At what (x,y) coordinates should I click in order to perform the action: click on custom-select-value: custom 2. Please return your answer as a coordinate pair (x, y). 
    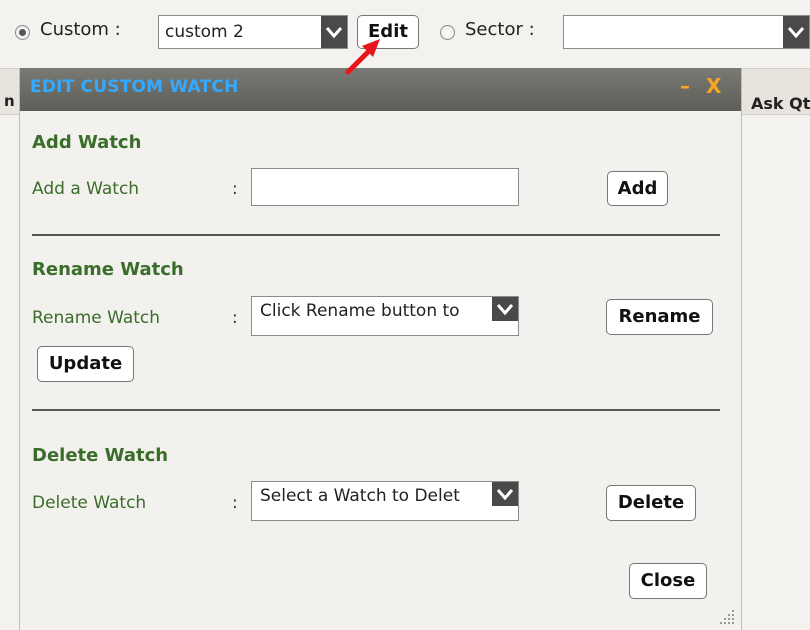
    Looking at the image, I should click on (204, 32).